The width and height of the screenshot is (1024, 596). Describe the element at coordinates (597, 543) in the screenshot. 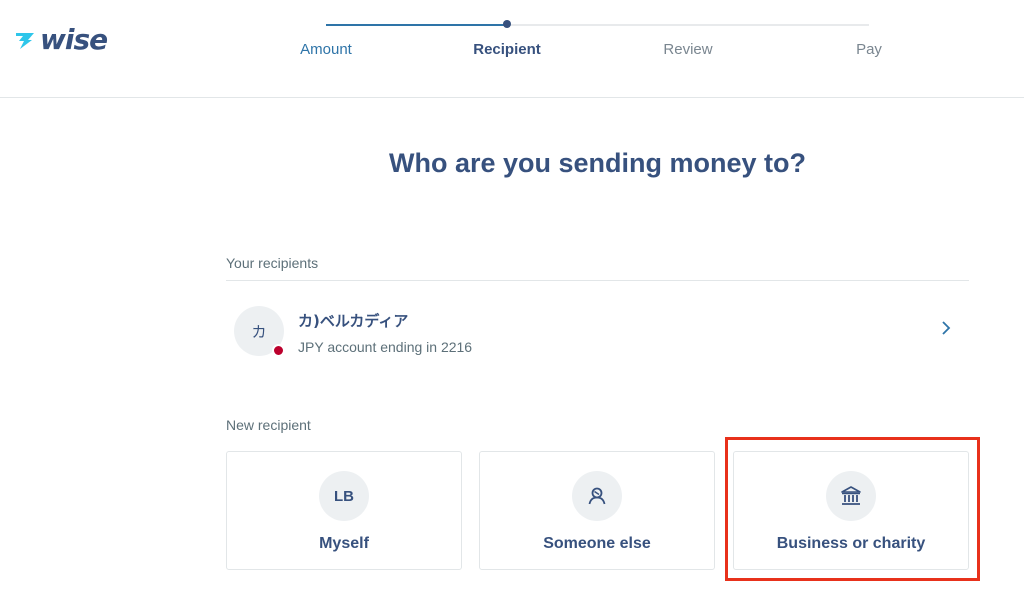

I see `someone-else-label: Someone else` at that location.